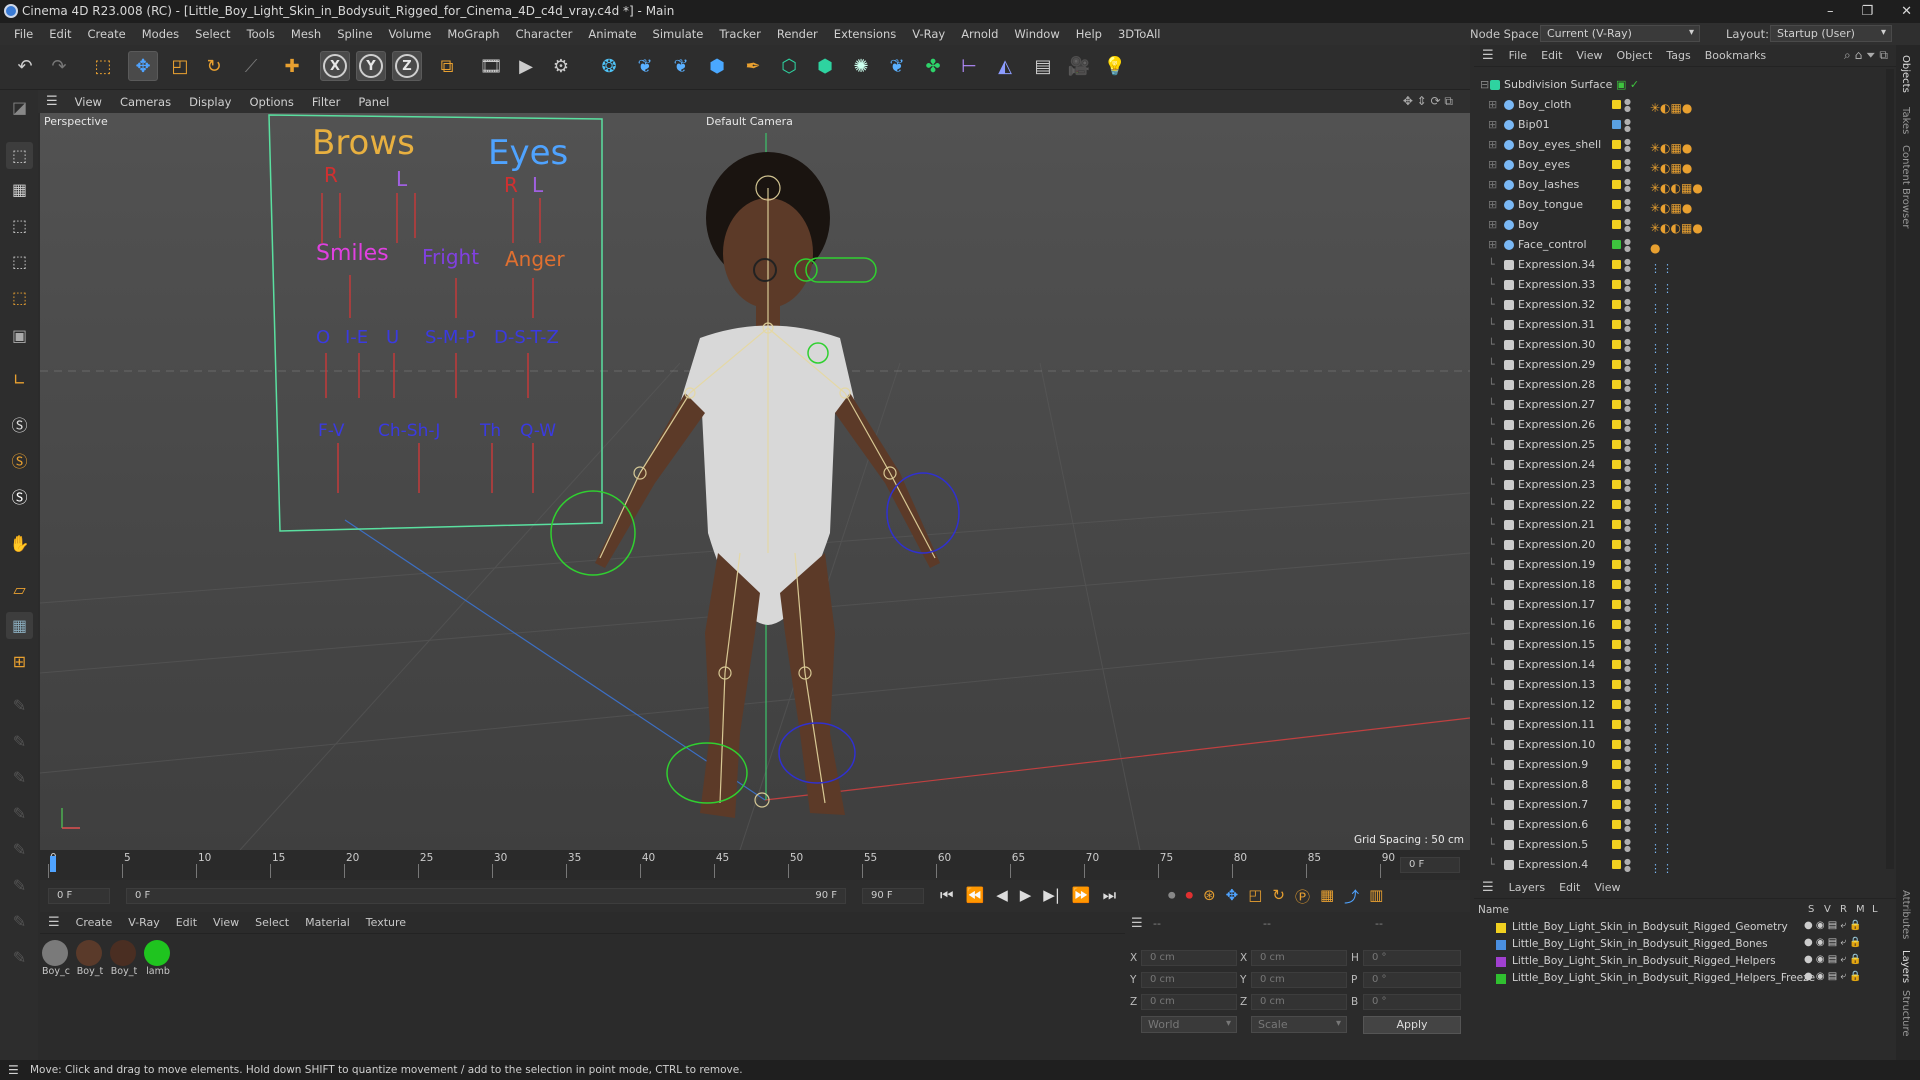  What do you see at coordinates (107, 34) in the screenshot?
I see `menu-create: Create` at bounding box center [107, 34].